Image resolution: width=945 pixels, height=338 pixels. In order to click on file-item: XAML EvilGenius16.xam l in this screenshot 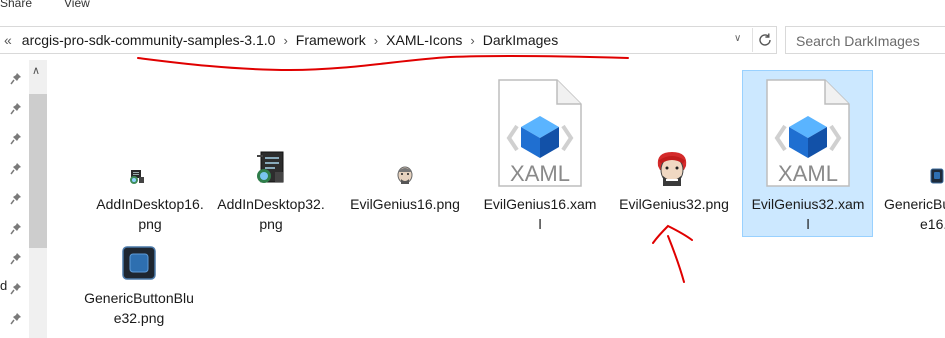, I will do `click(540, 156)`.